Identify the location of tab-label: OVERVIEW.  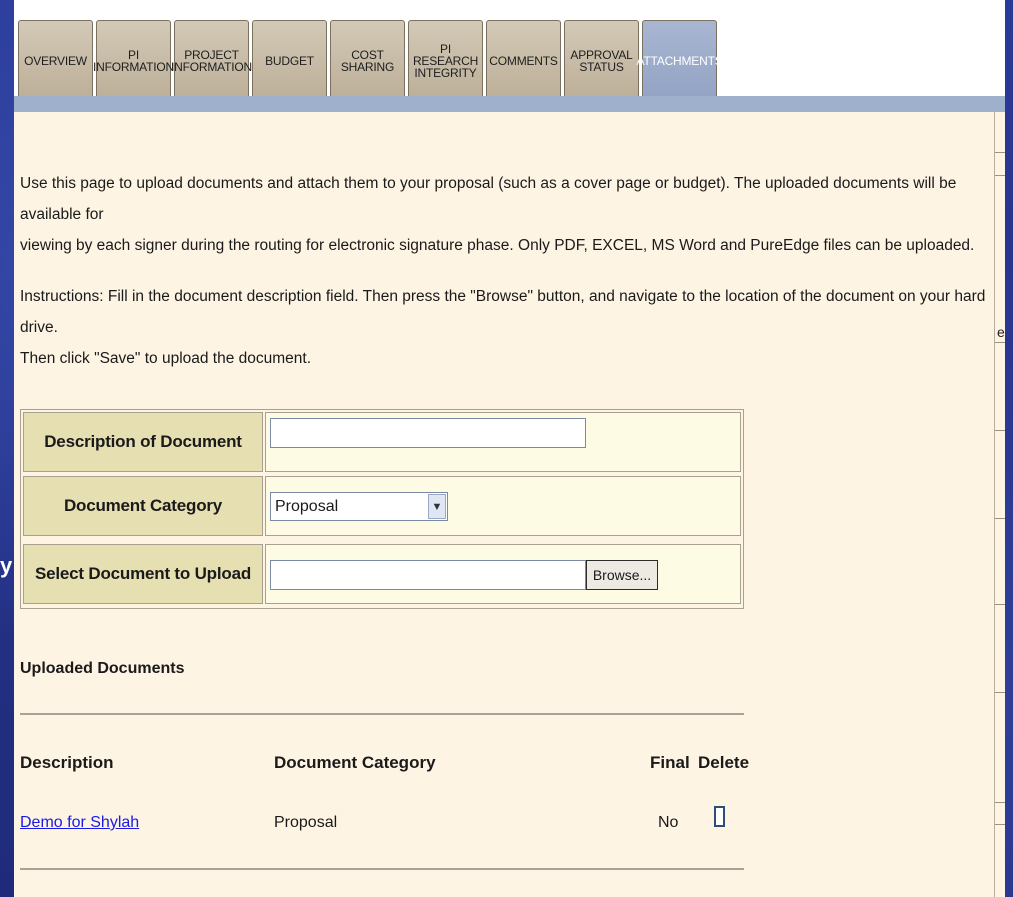
(55, 60).